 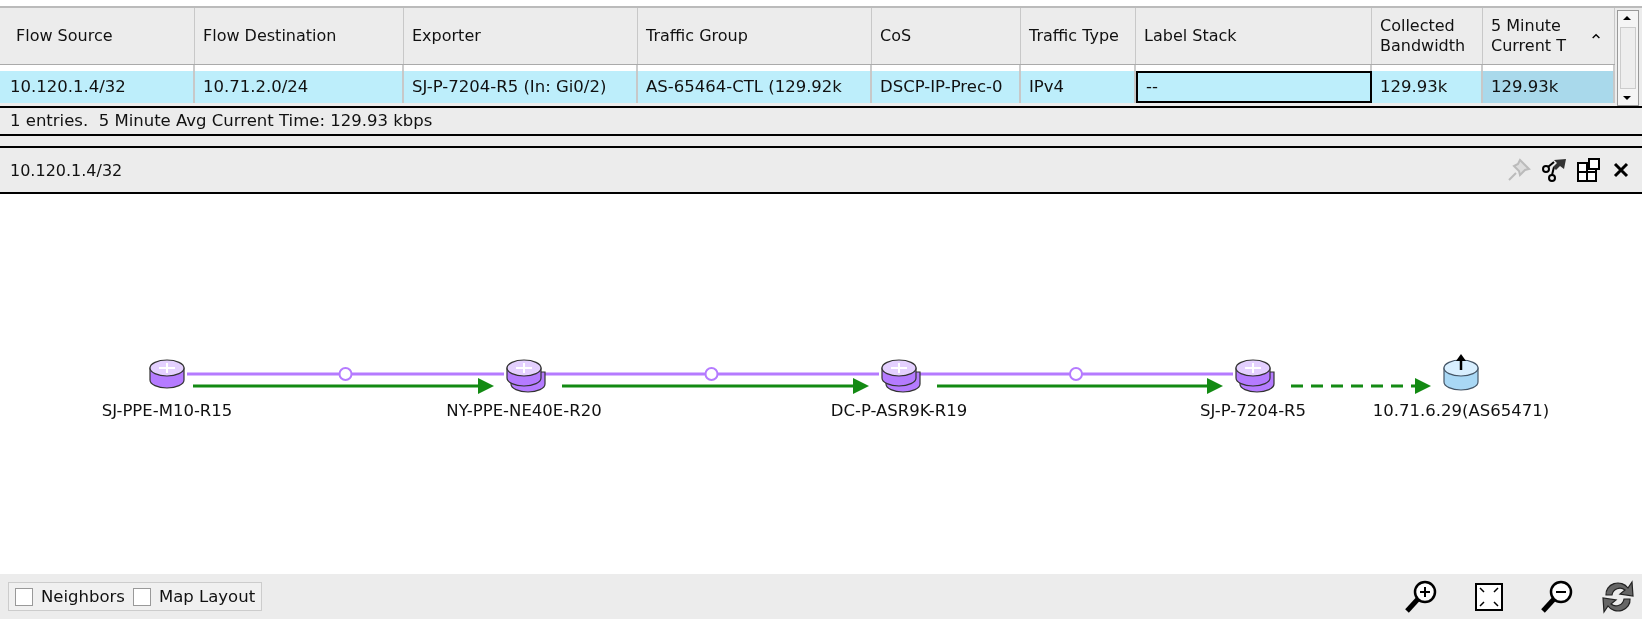 What do you see at coordinates (1078, 87) in the screenshot?
I see `table-cell: IPv4` at bounding box center [1078, 87].